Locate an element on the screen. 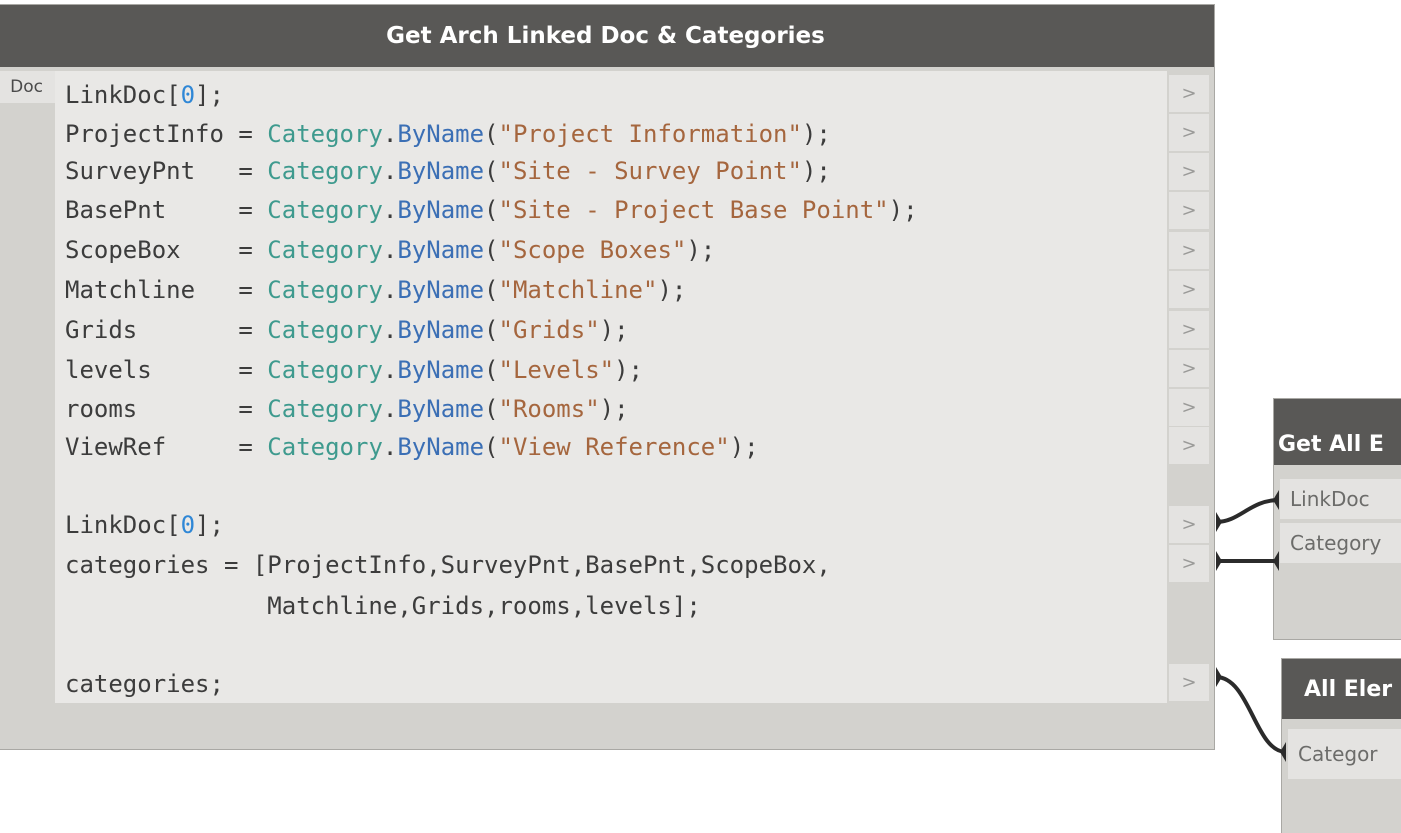  code-token: ]; is located at coordinates (209, 525).